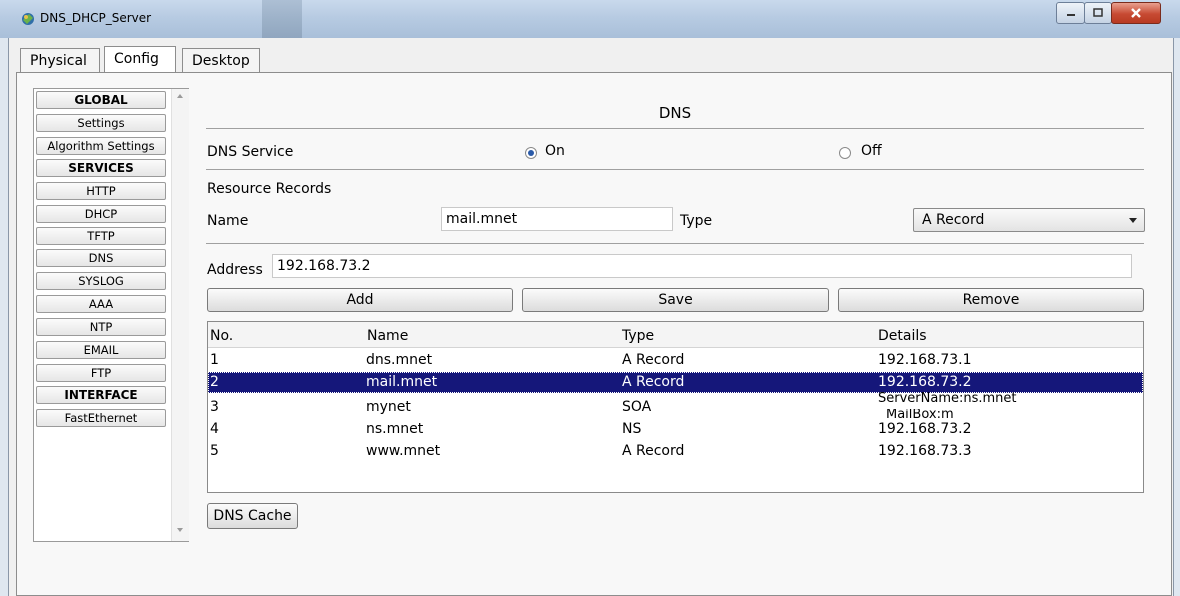 This screenshot has height=596, width=1180. What do you see at coordinates (902, 336) in the screenshot?
I see `column-header-details: Details` at bounding box center [902, 336].